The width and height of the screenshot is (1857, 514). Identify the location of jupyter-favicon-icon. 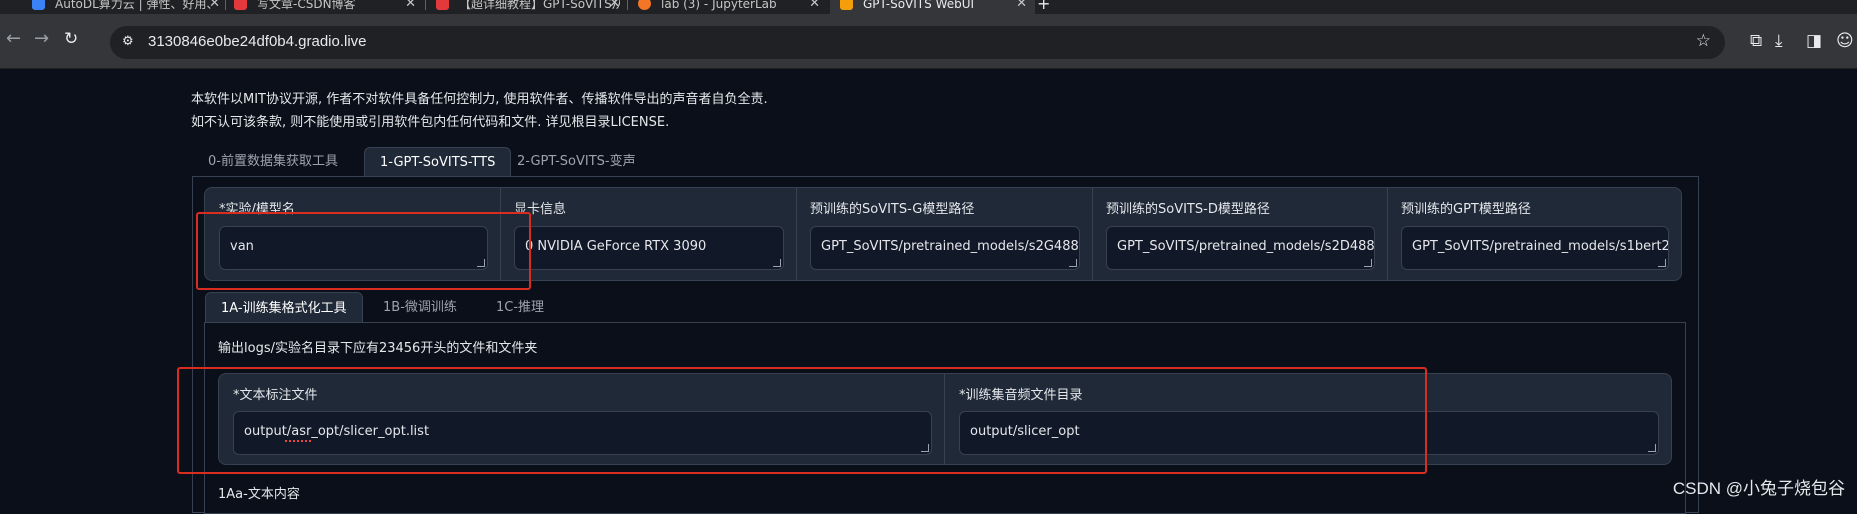
(644, 5).